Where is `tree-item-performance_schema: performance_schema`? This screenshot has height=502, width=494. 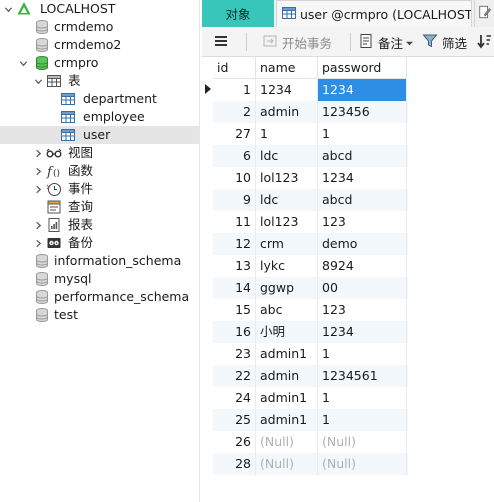 tree-item-performance_schema: performance_schema is located at coordinates (99, 297).